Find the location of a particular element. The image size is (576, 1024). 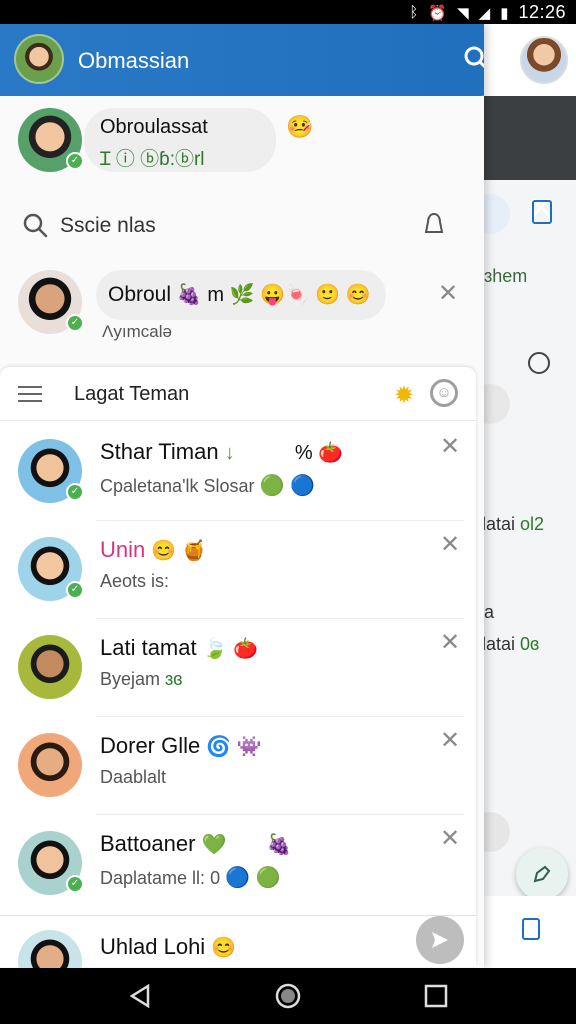

list-item: ✓ Unin 😊 🍯 Aeots is: ✕ is located at coordinates (238, 570).